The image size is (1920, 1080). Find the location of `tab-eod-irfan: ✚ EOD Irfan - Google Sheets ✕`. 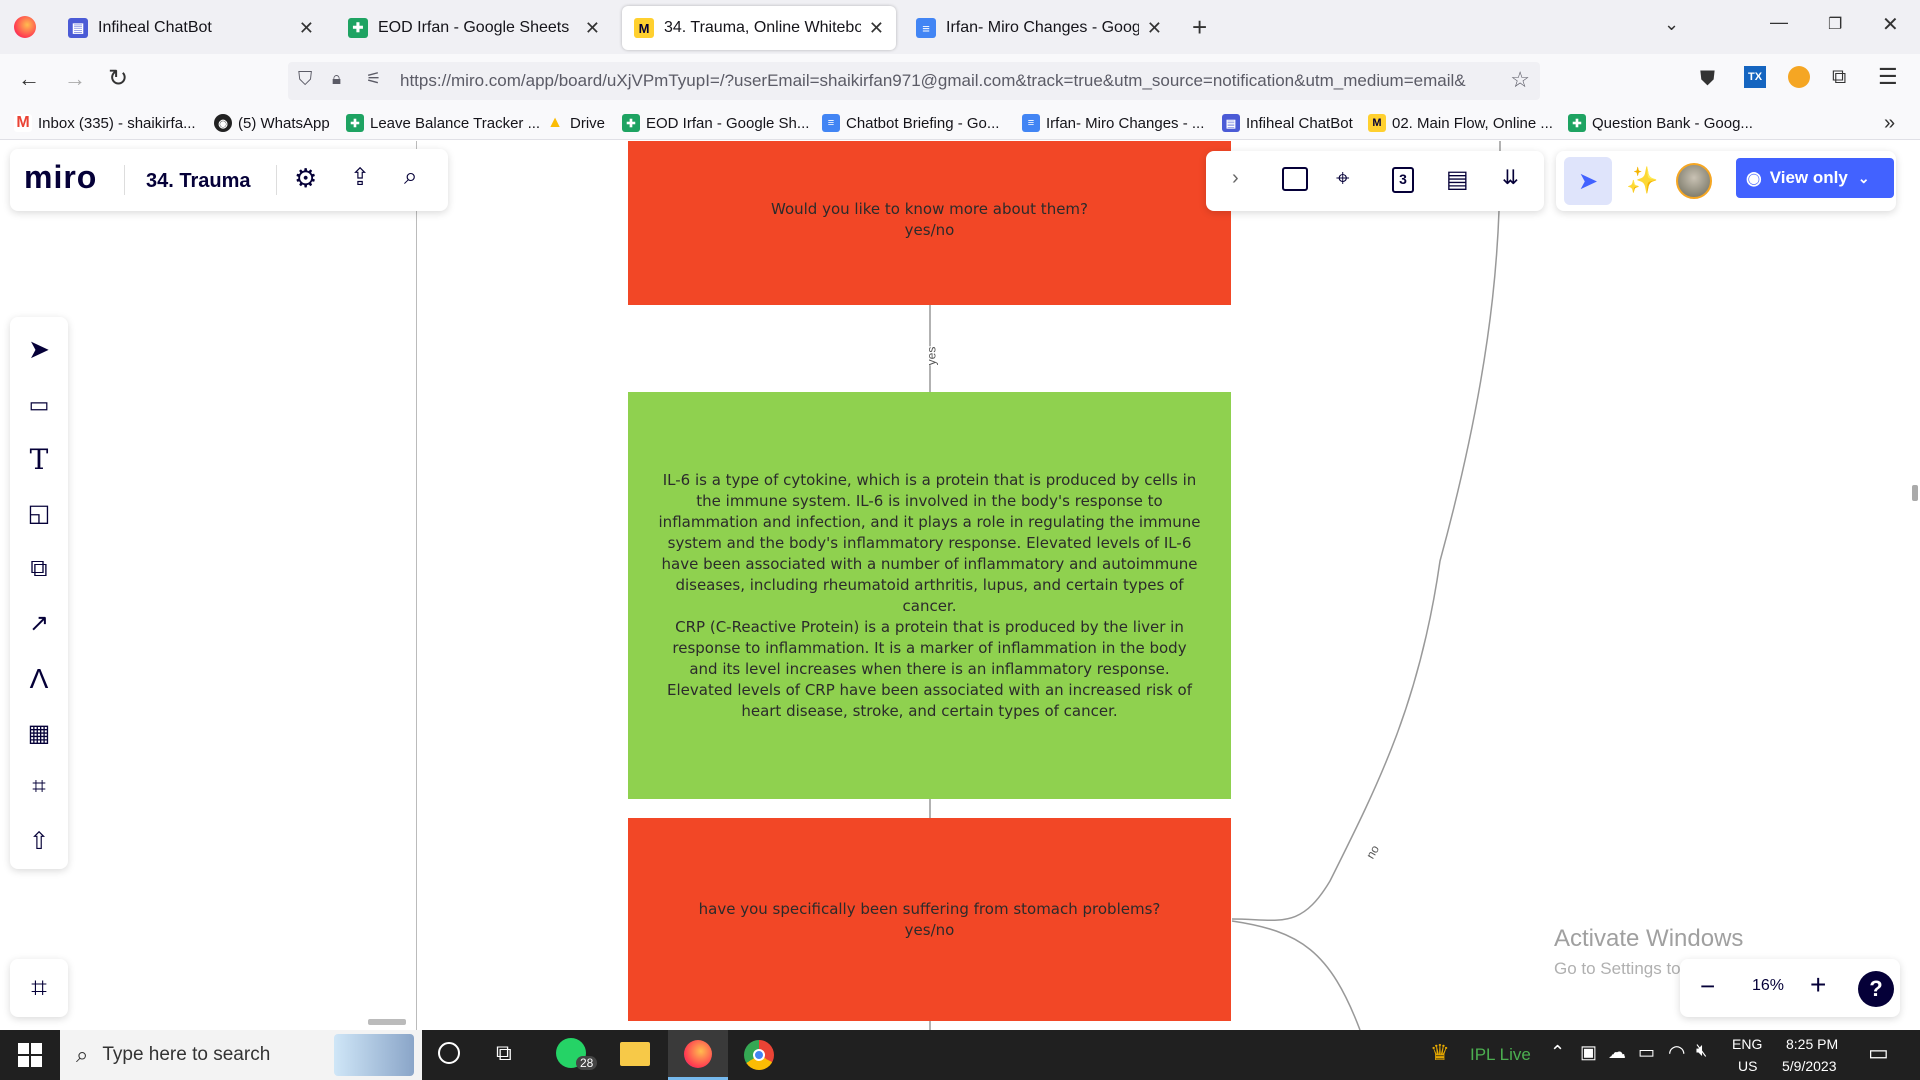

tab-eod-irfan: ✚ EOD Irfan - Google Sheets ✕ is located at coordinates (474, 28).